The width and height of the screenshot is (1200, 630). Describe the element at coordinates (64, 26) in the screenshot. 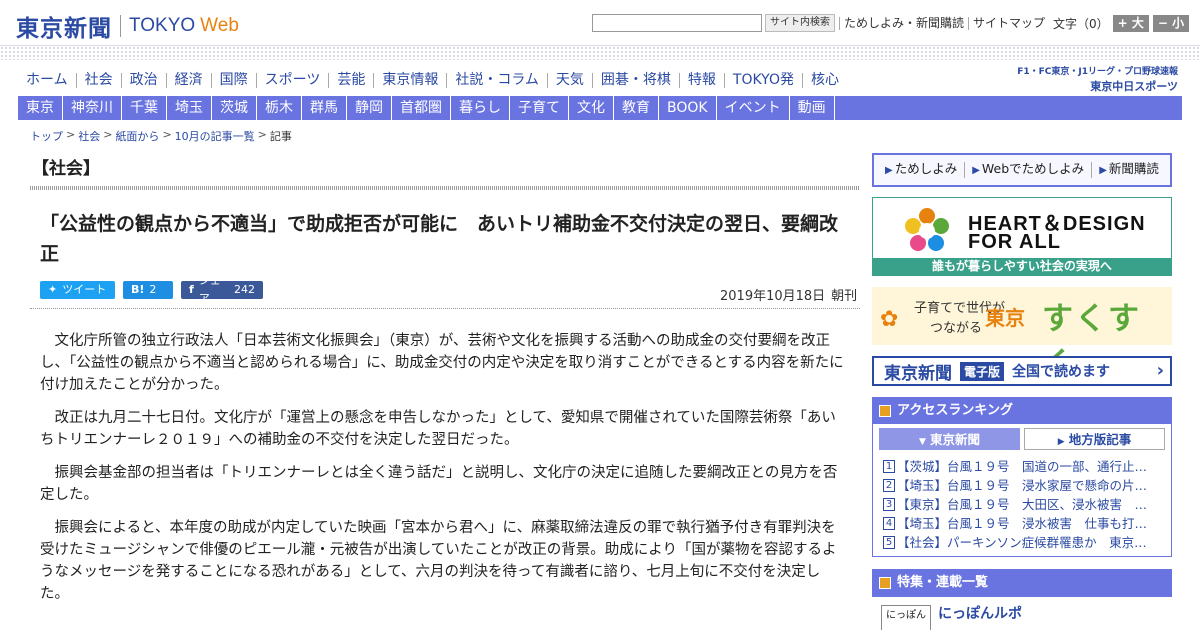

I see `logo-tokyo-shimbun: 東京新聞` at that location.